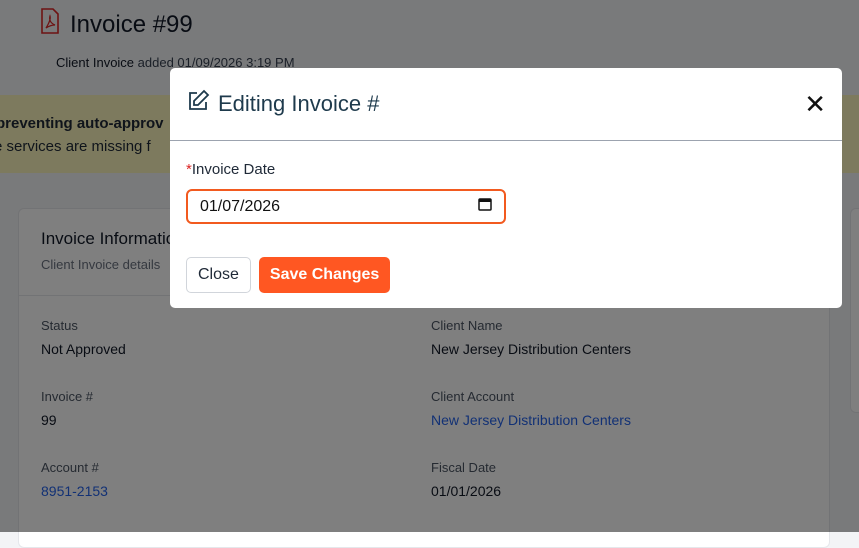 This screenshot has width=859, height=548. I want to click on close-button: Close, so click(218, 275).